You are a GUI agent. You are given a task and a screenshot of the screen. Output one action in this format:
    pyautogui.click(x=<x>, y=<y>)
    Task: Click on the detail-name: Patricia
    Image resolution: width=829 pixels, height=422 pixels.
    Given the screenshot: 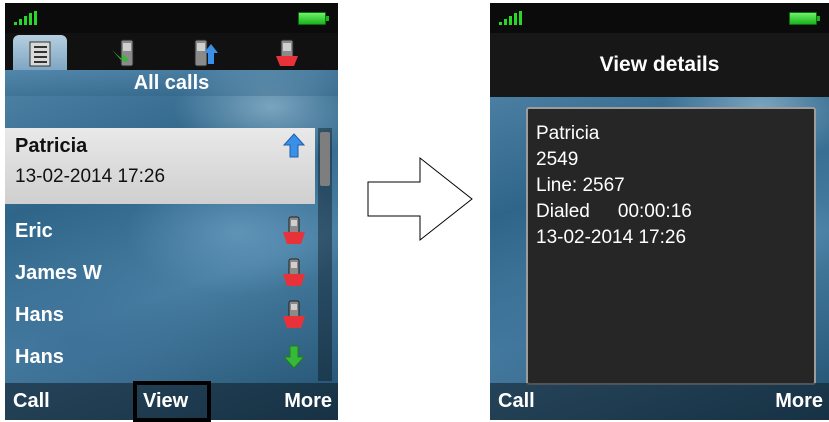 What is the action you would take?
    pyautogui.click(x=568, y=133)
    